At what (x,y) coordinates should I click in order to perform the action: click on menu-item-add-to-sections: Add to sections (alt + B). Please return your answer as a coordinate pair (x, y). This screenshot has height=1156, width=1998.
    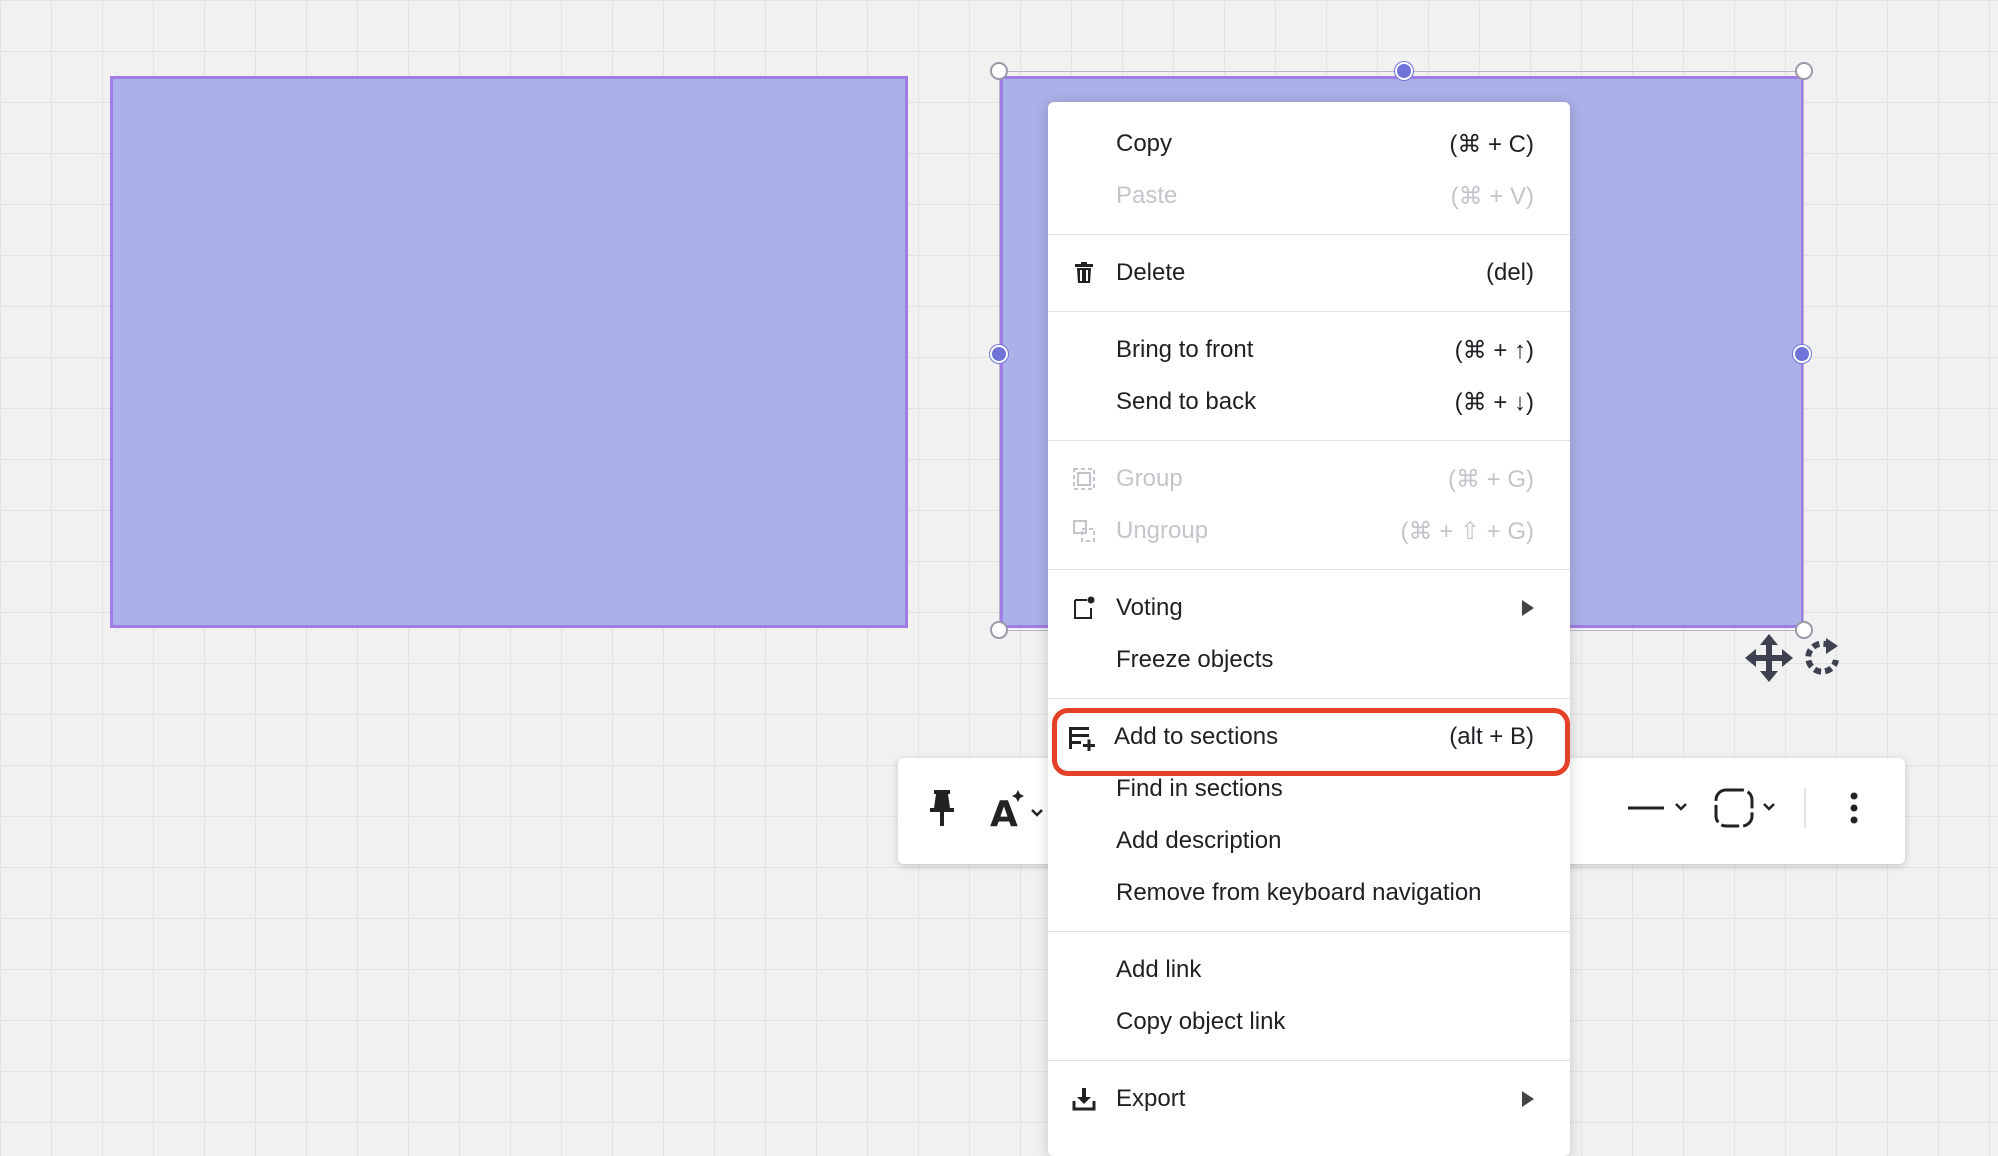
    Looking at the image, I should click on (1309, 737).